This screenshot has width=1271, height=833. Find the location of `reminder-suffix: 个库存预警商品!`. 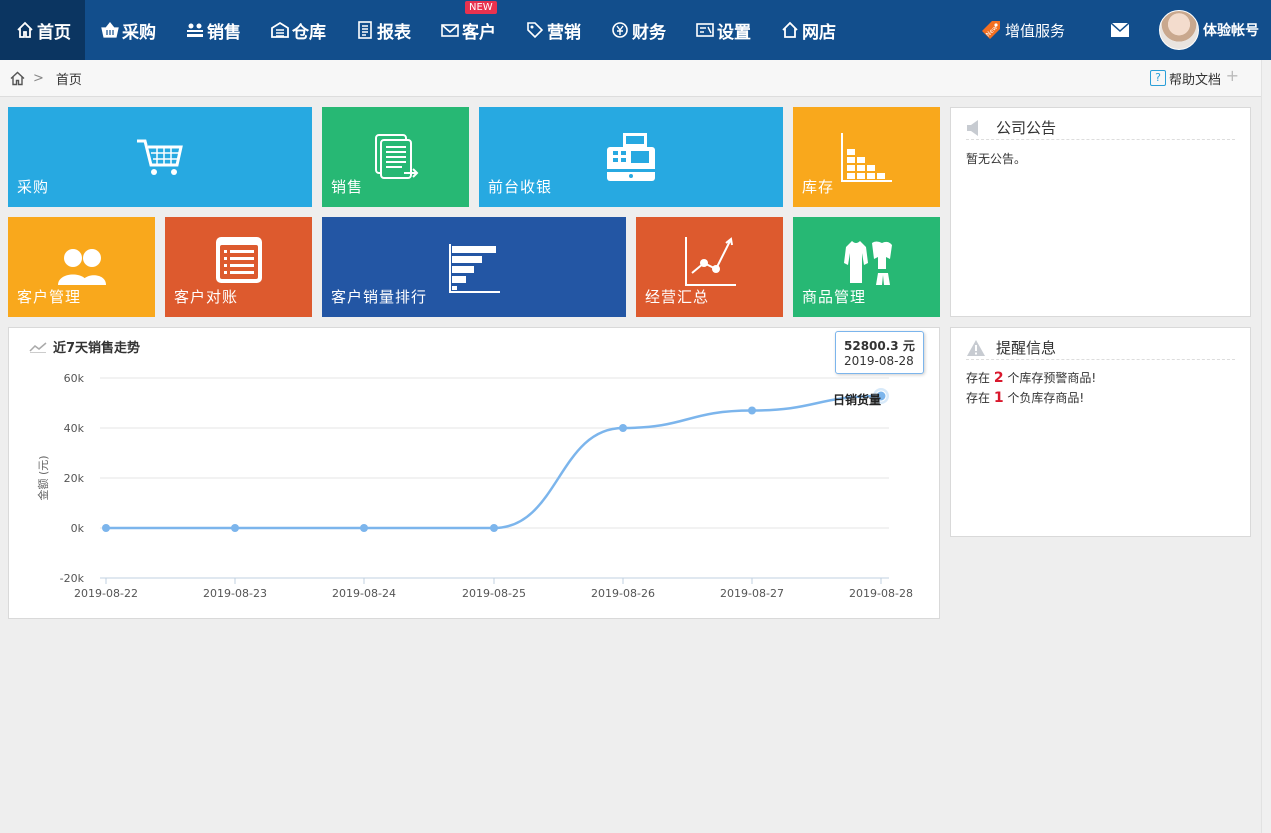

reminder-suffix: 个库存预警商品! is located at coordinates (1052, 378).